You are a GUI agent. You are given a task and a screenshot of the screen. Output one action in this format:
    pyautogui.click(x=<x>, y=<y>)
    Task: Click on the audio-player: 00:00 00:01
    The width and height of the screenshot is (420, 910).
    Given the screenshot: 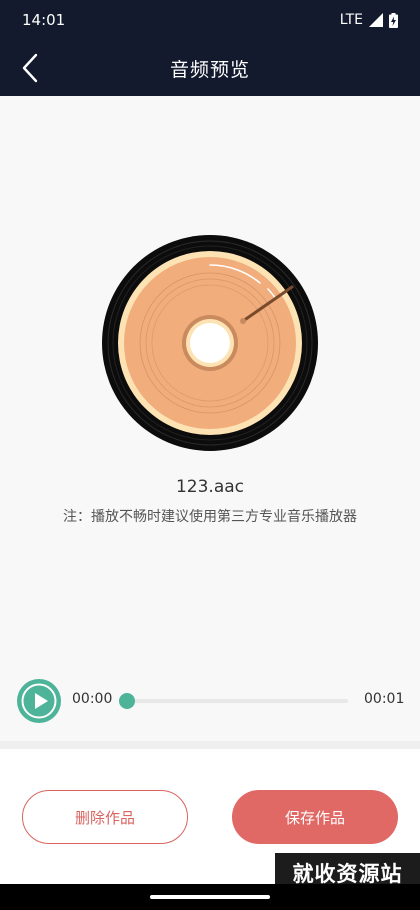 What is the action you would take?
    pyautogui.click(x=210, y=701)
    